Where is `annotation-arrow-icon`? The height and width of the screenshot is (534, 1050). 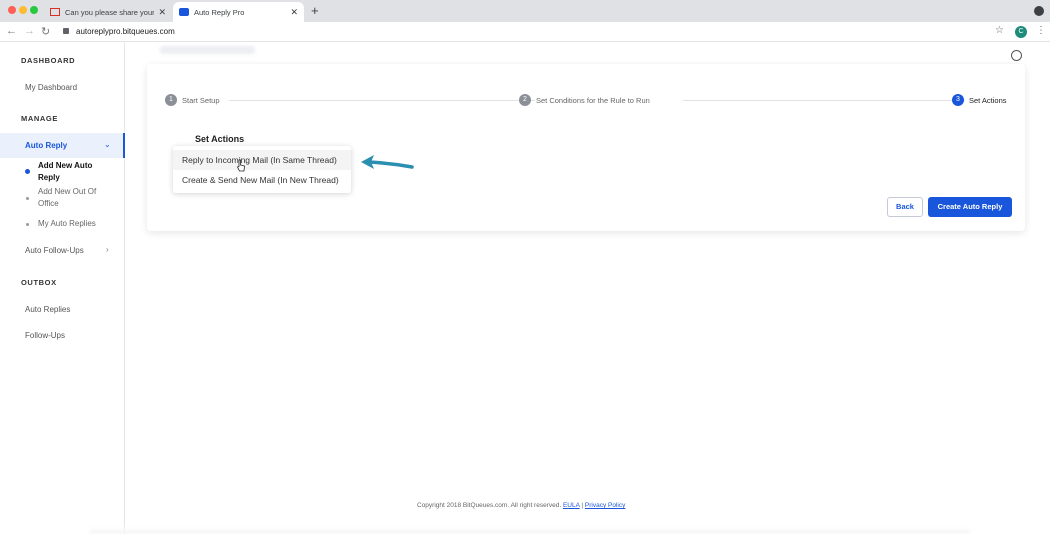 annotation-arrow-icon is located at coordinates (387, 162).